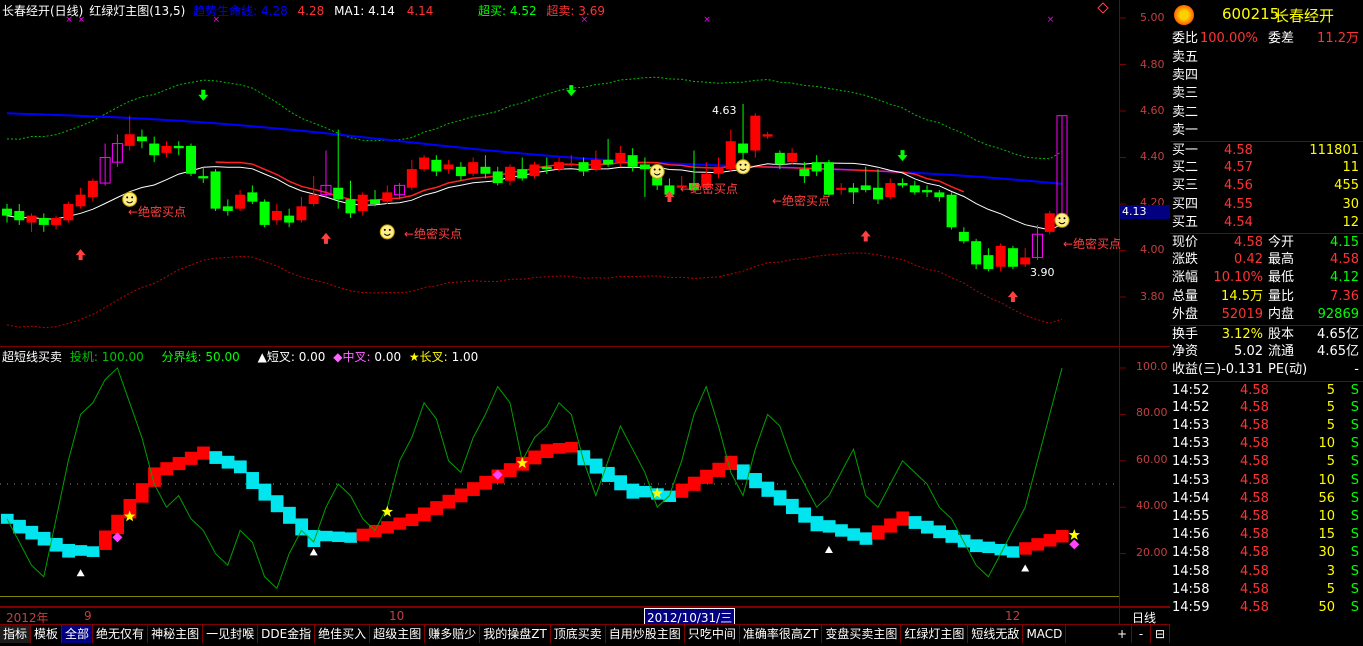 The height and width of the screenshot is (646, 1363). I want to click on tab-indicator: 绝无仅有, so click(121, 634).